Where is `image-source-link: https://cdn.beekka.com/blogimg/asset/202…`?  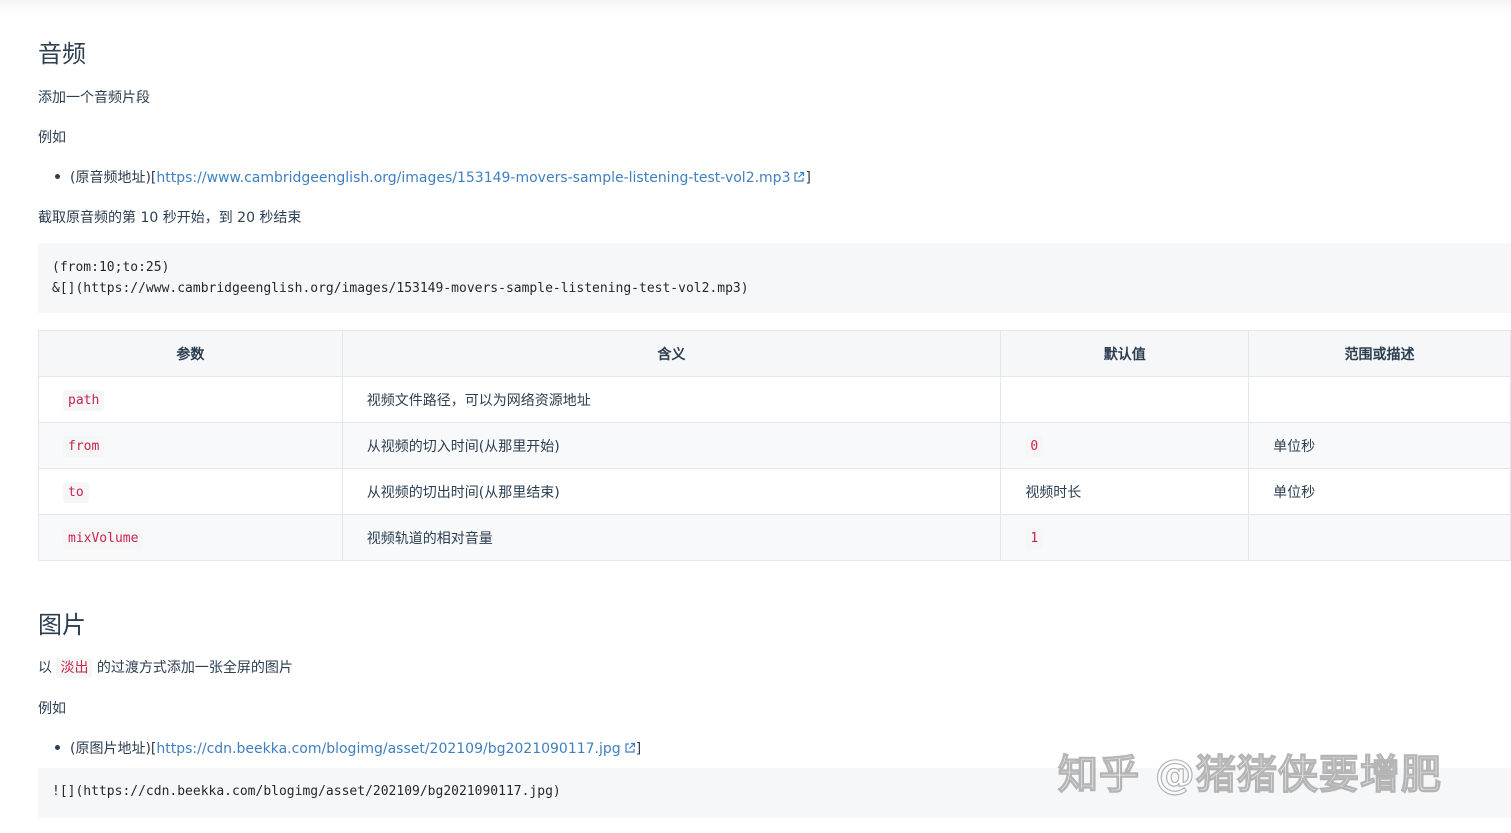
image-source-link: https://cdn.beekka.com/blogimg/asset/202… is located at coordinates (388, 749).